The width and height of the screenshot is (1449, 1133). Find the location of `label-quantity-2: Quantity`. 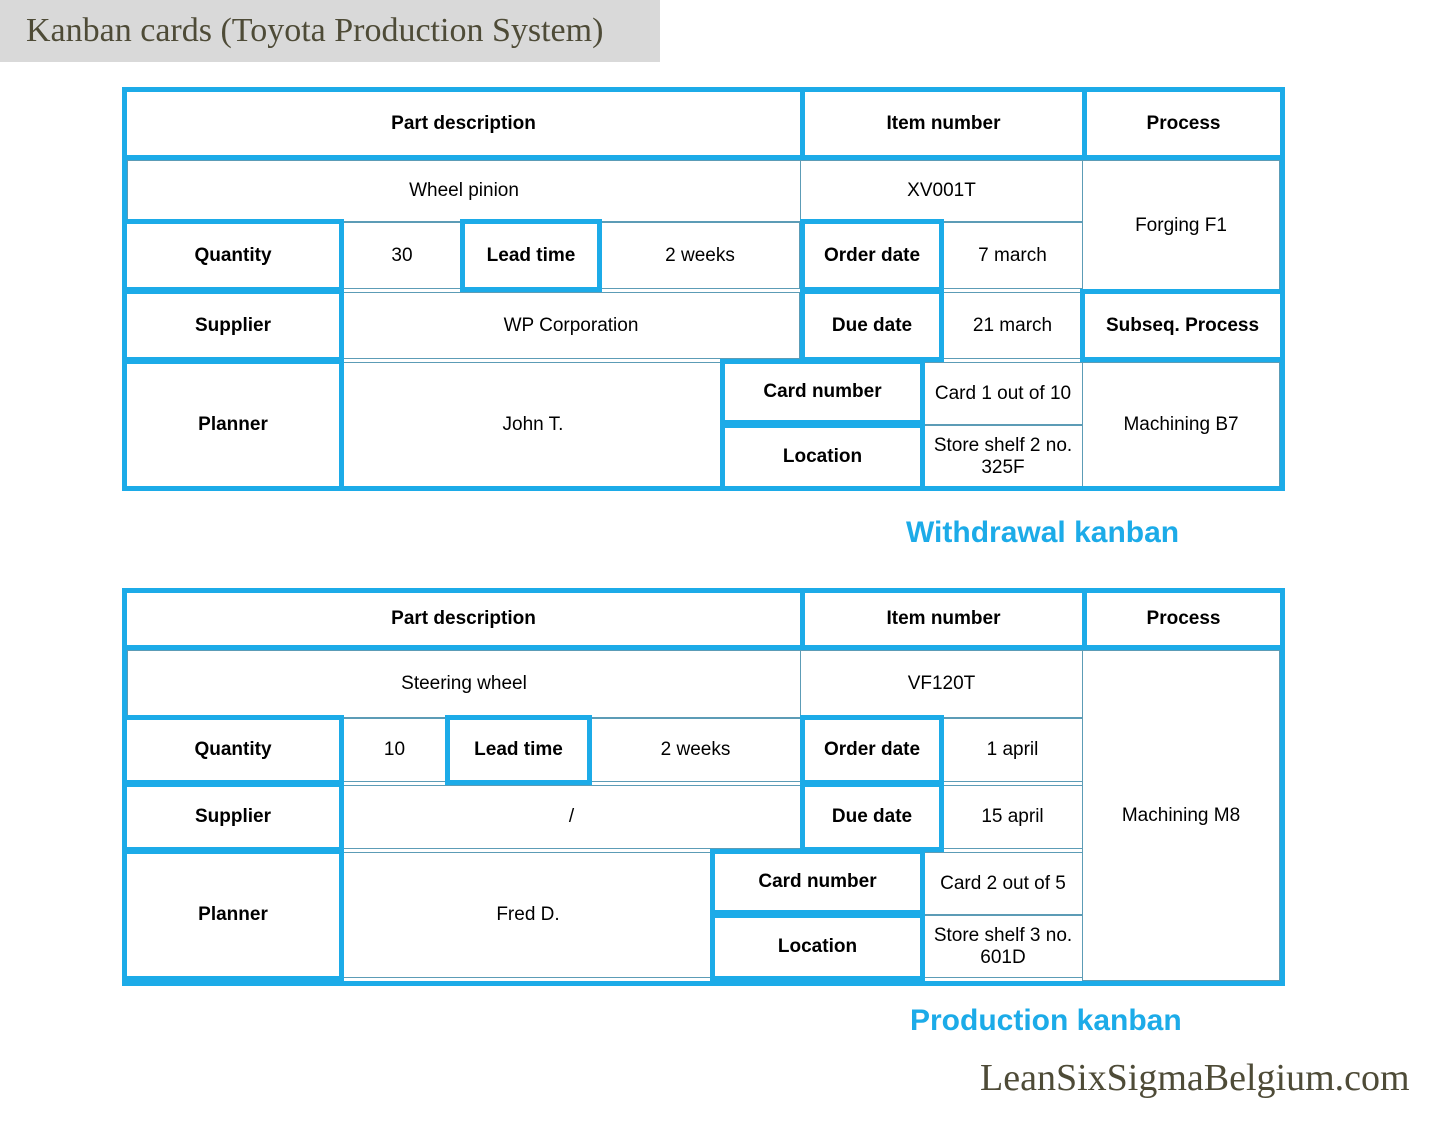

label-quantity-2: Quantity is located at coordinates (233, 750).